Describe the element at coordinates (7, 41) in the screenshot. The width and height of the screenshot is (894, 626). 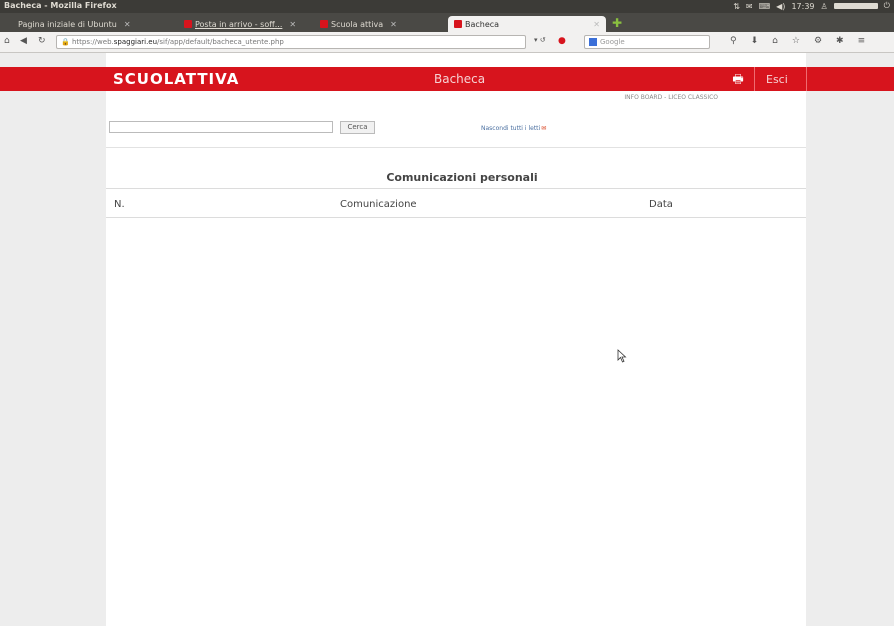
I see `home-icon: ⌂` at that location.